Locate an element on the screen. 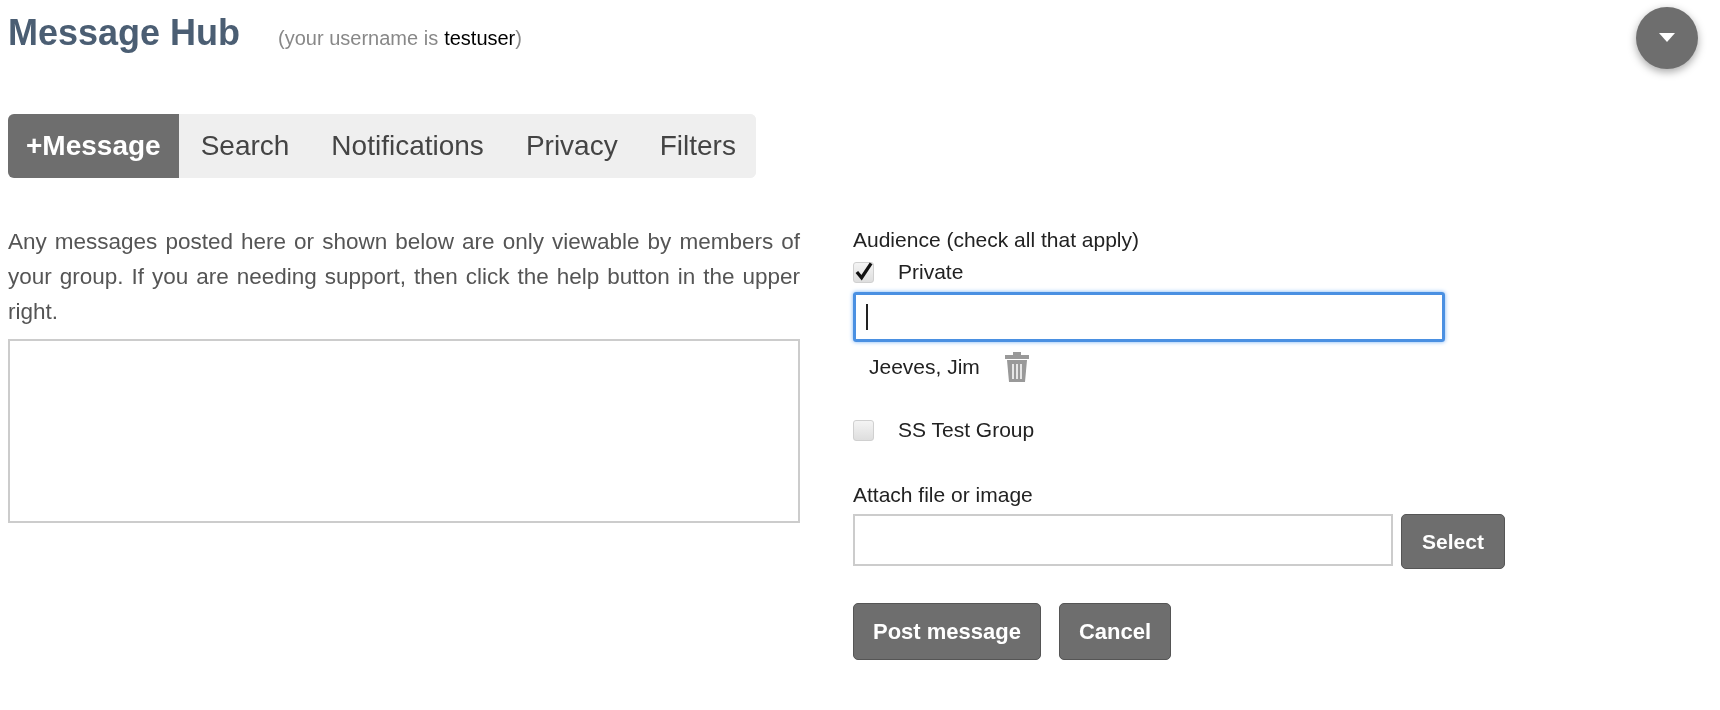 The height and width of the screenshot is (710, 1720). caret-icon is located at coordinates (1667, 38).